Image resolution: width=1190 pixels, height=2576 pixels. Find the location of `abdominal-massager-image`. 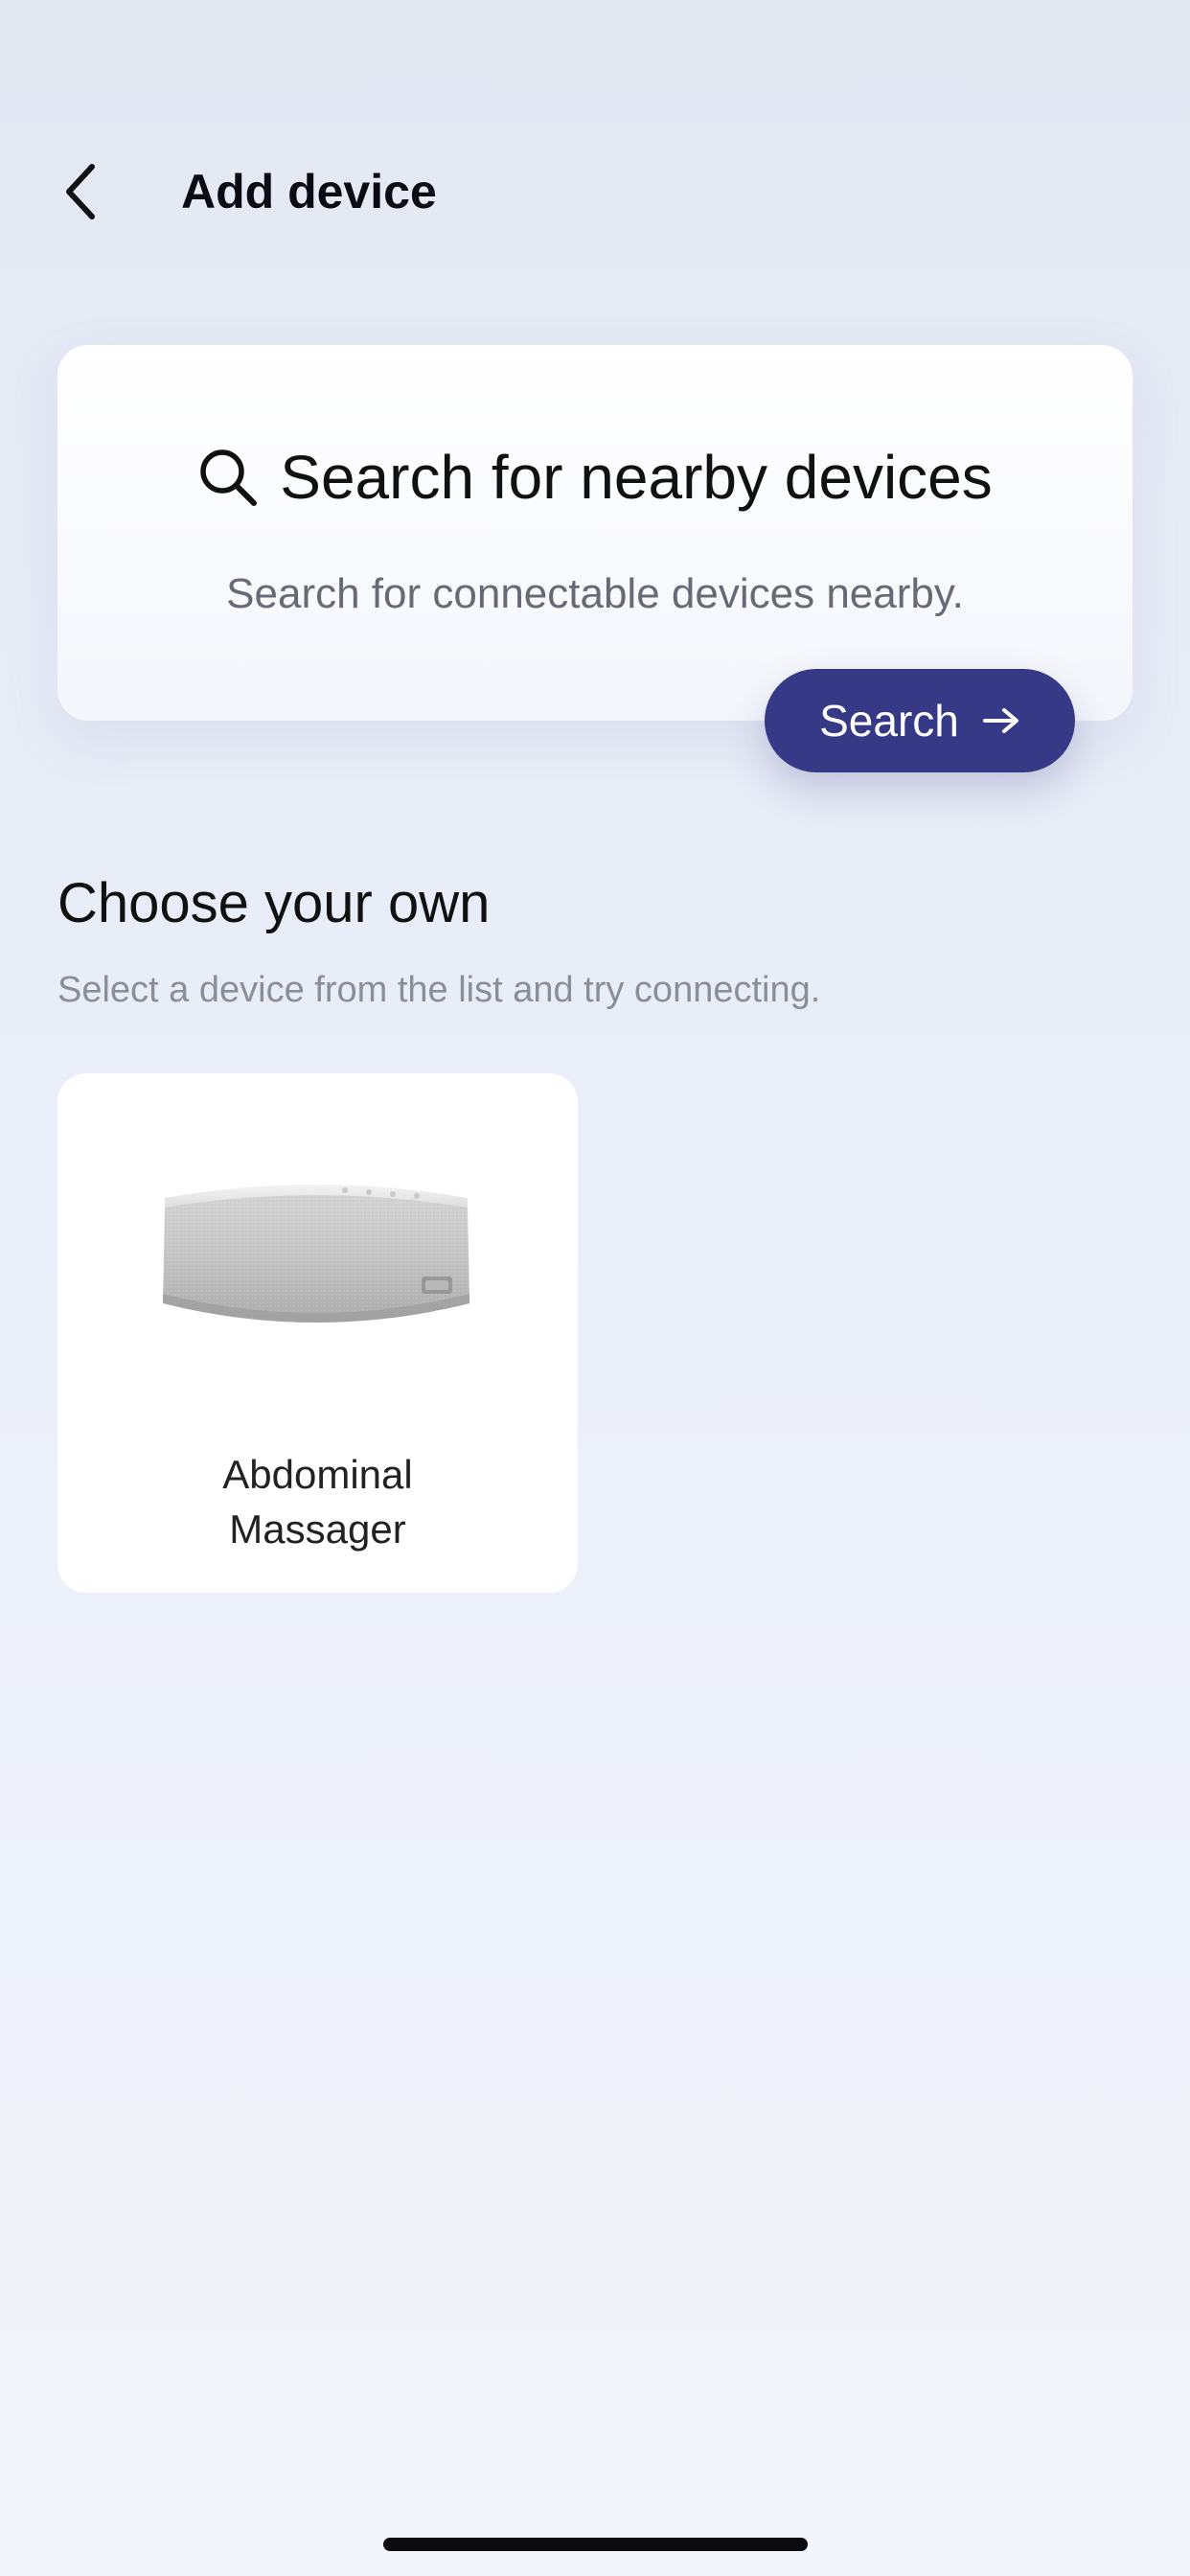

abdominal-massager-image is located at coordinates (316, 1253).